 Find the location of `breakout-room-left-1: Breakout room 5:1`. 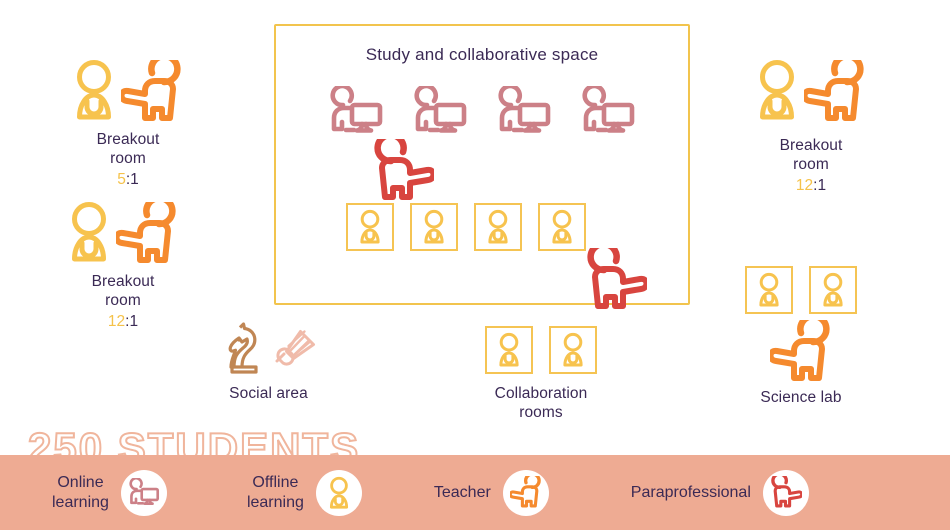

breakout-room-left-1: Breakout room 5:1 is located at coordinates (128, 123).